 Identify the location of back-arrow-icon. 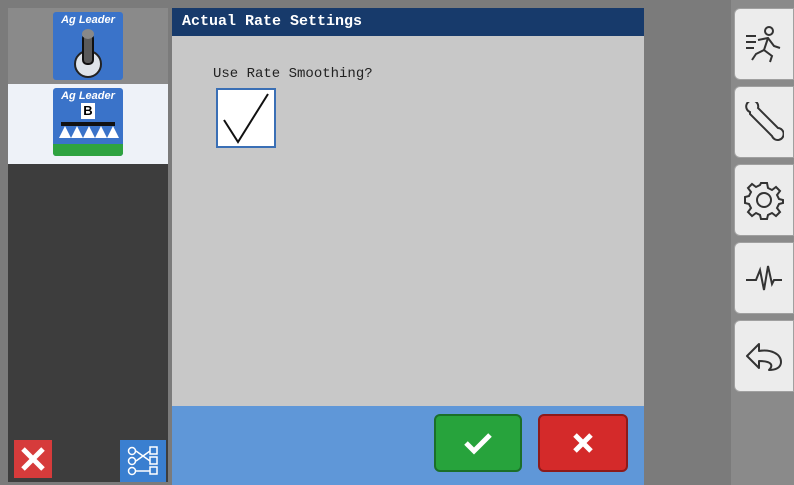
(764, 357).